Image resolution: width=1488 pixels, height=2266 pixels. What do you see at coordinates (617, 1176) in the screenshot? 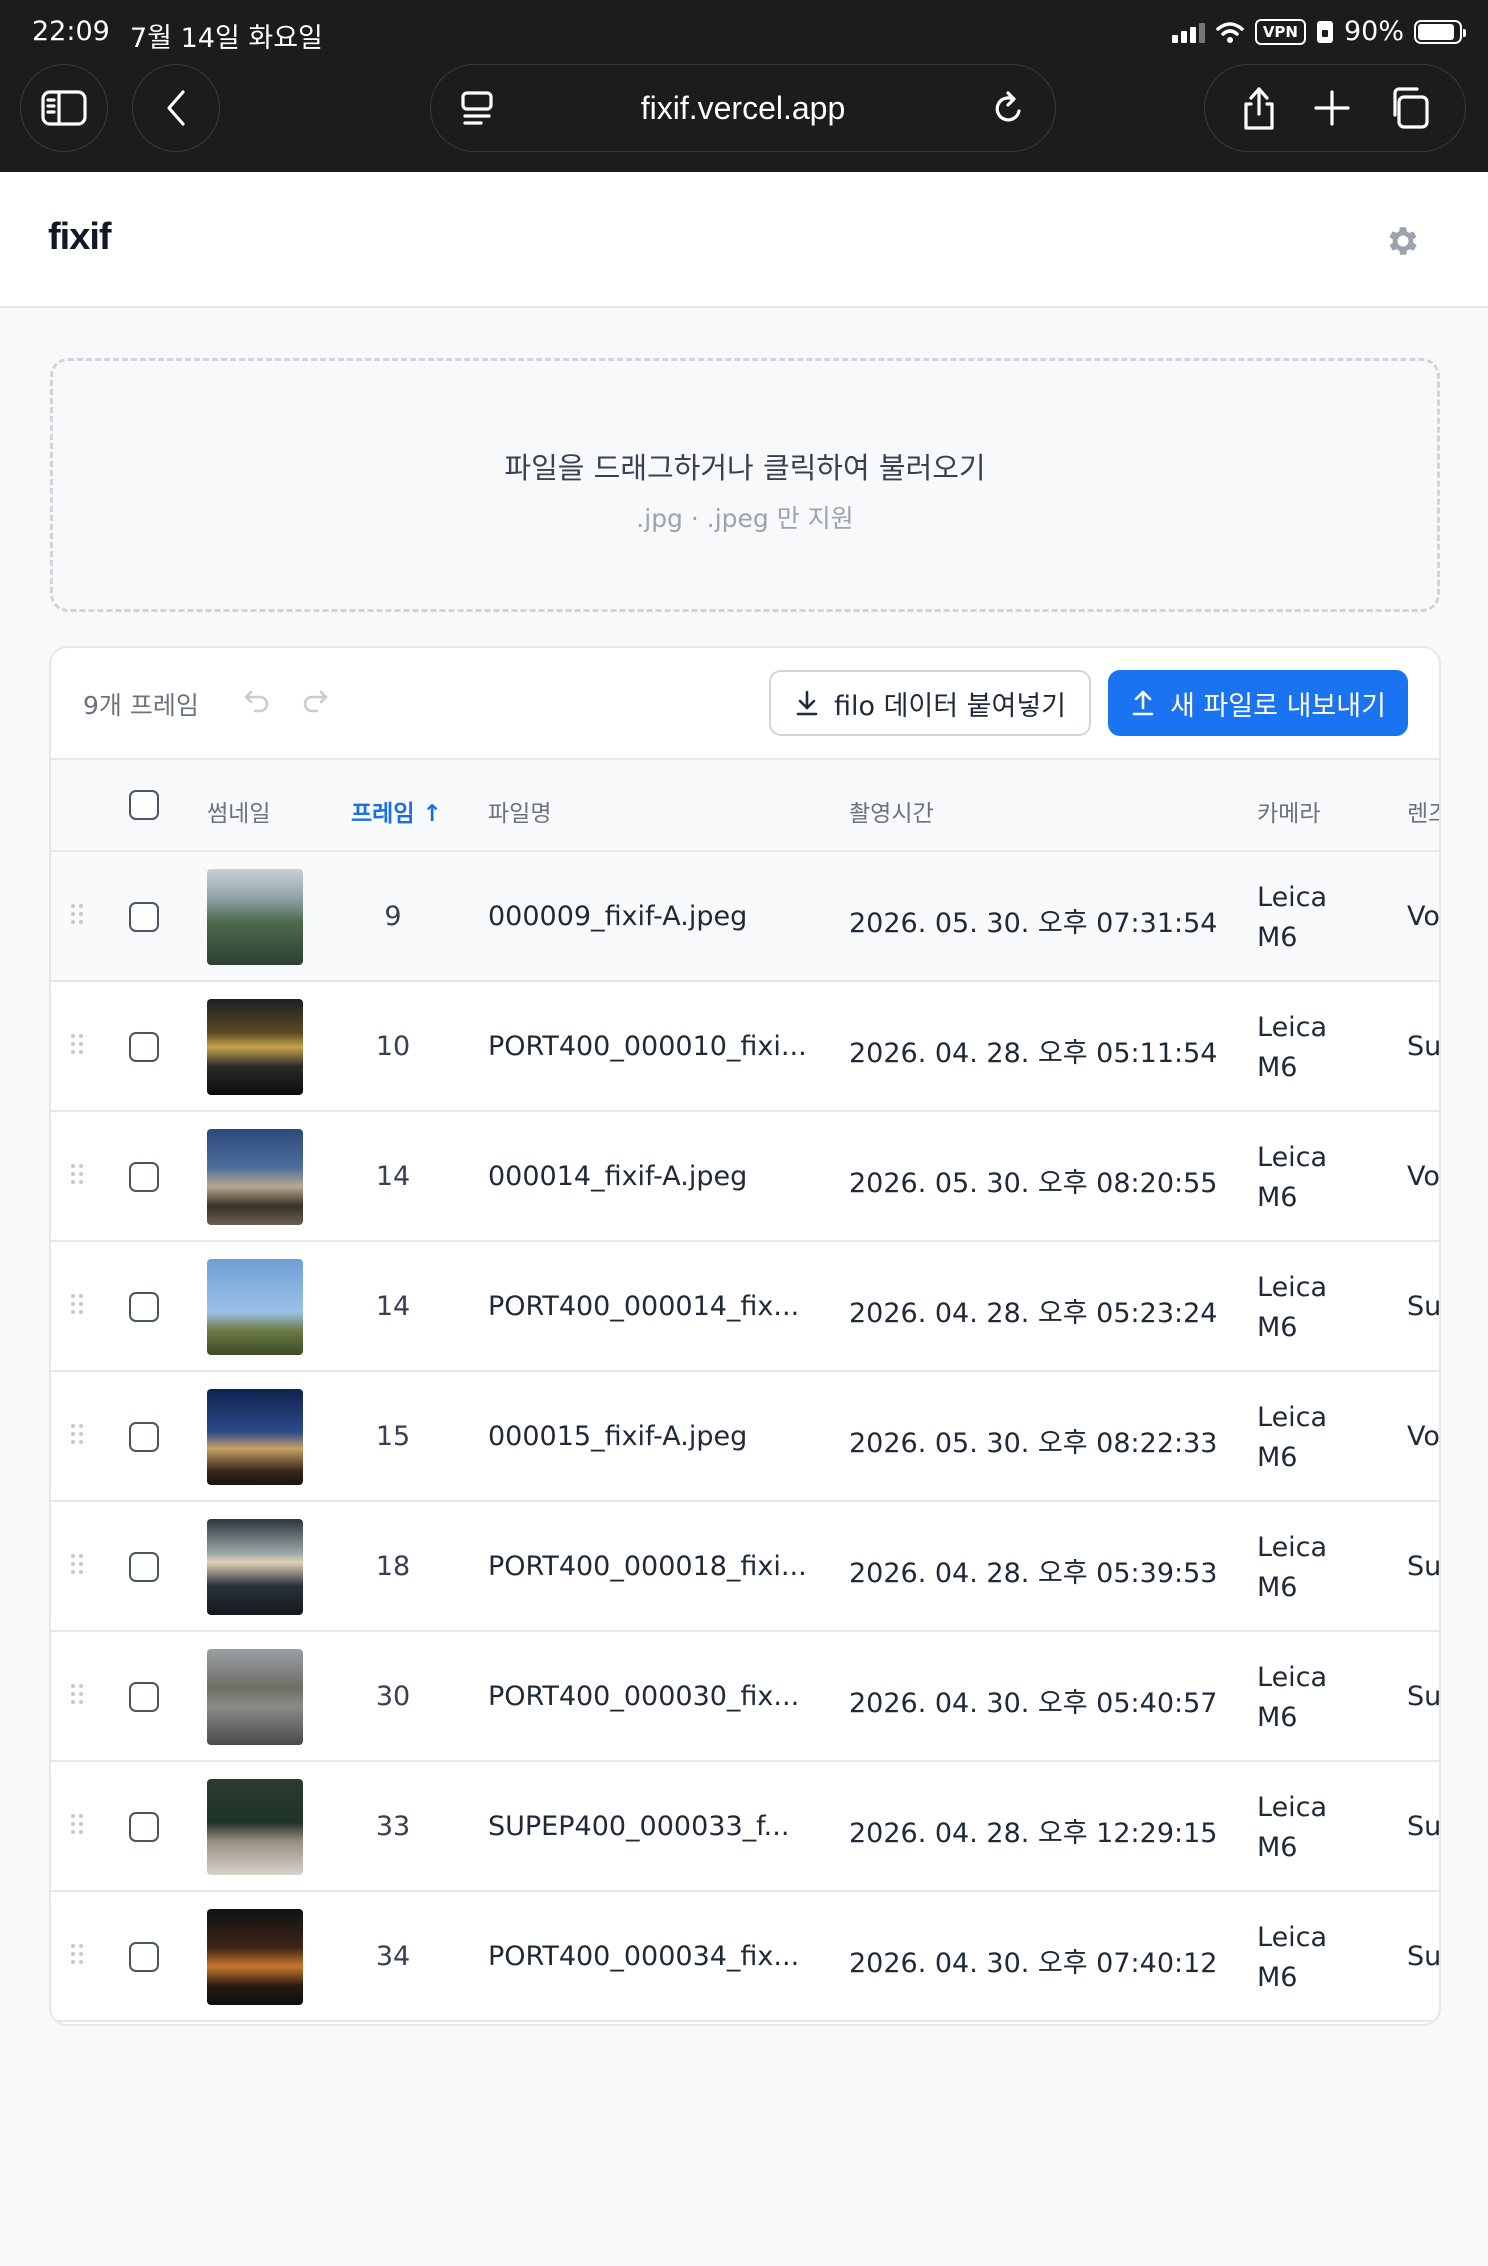
I see `file-name: 000014_fixif-A.jpeg` at bounding box center [617, 1176].